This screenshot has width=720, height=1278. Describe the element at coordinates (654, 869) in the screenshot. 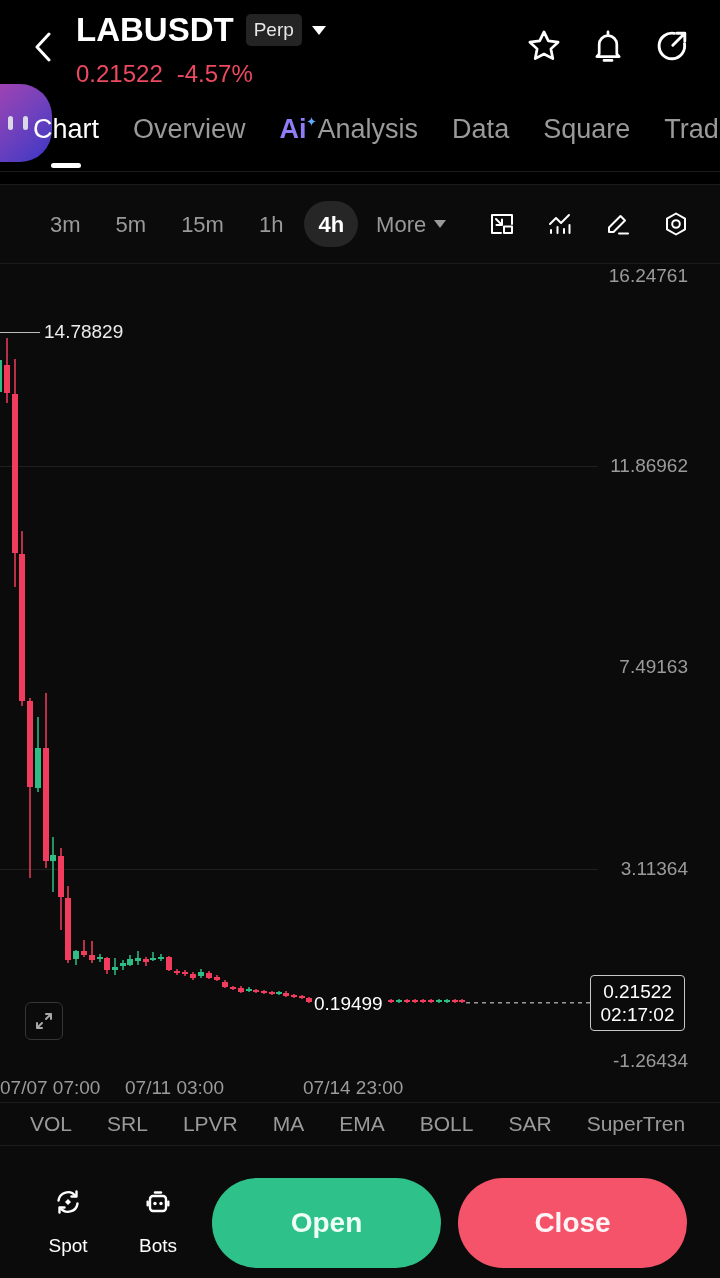

I see `price-axis-label: 3.11364` at that location.